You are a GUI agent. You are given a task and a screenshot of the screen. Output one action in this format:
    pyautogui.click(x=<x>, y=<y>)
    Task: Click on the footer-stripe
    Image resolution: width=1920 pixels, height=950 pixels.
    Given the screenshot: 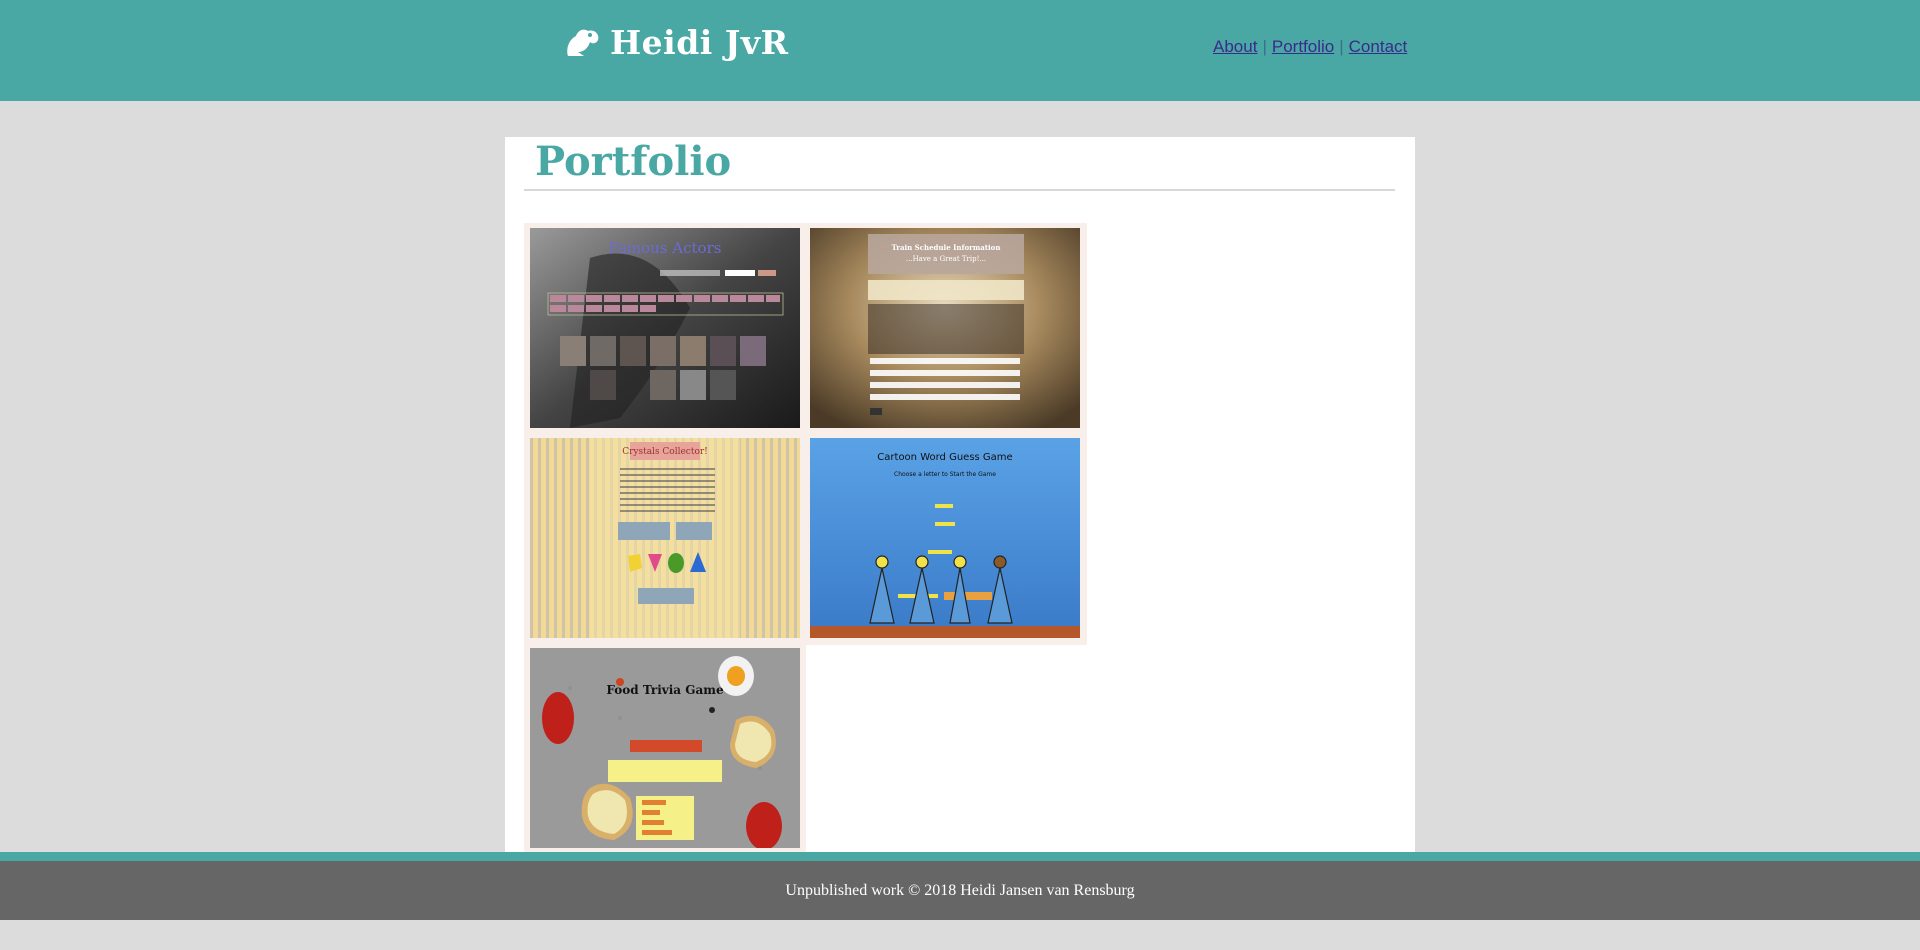 What is the action you would take?
    pyautogui.click(x=960, y=856)
    